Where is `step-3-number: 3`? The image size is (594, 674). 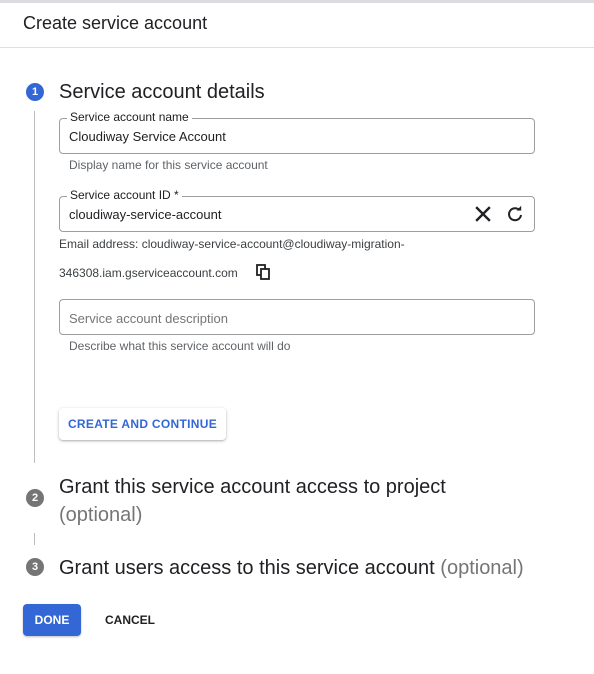 step-3-number: 3 is located at coordinates (35, 567).